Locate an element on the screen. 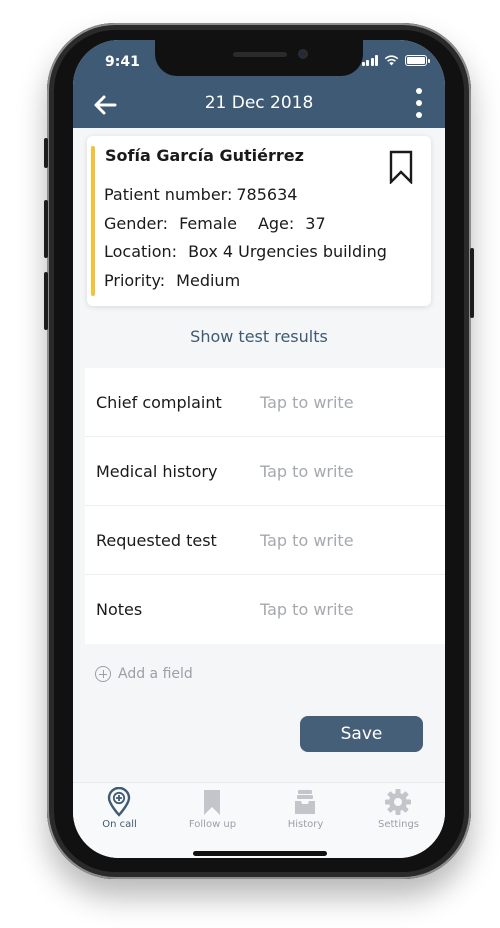  add-field-button: Add a field is located at coordinates (144, 674).